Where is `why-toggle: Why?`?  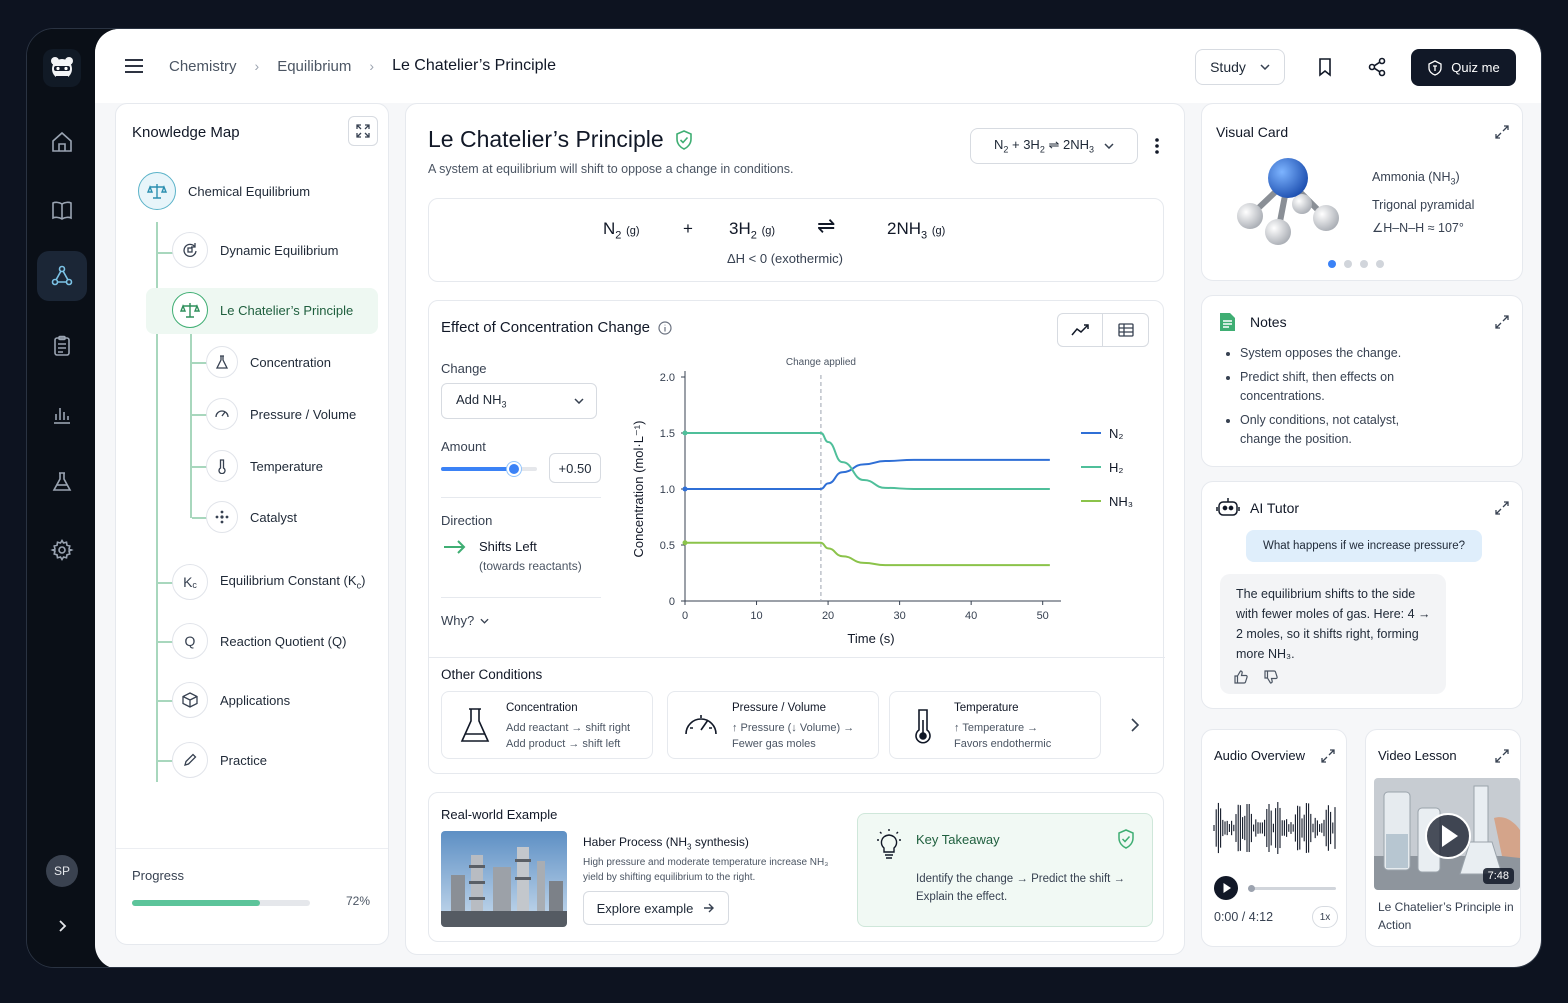
why-toggle: Why? is located at coordinates (465, 620).